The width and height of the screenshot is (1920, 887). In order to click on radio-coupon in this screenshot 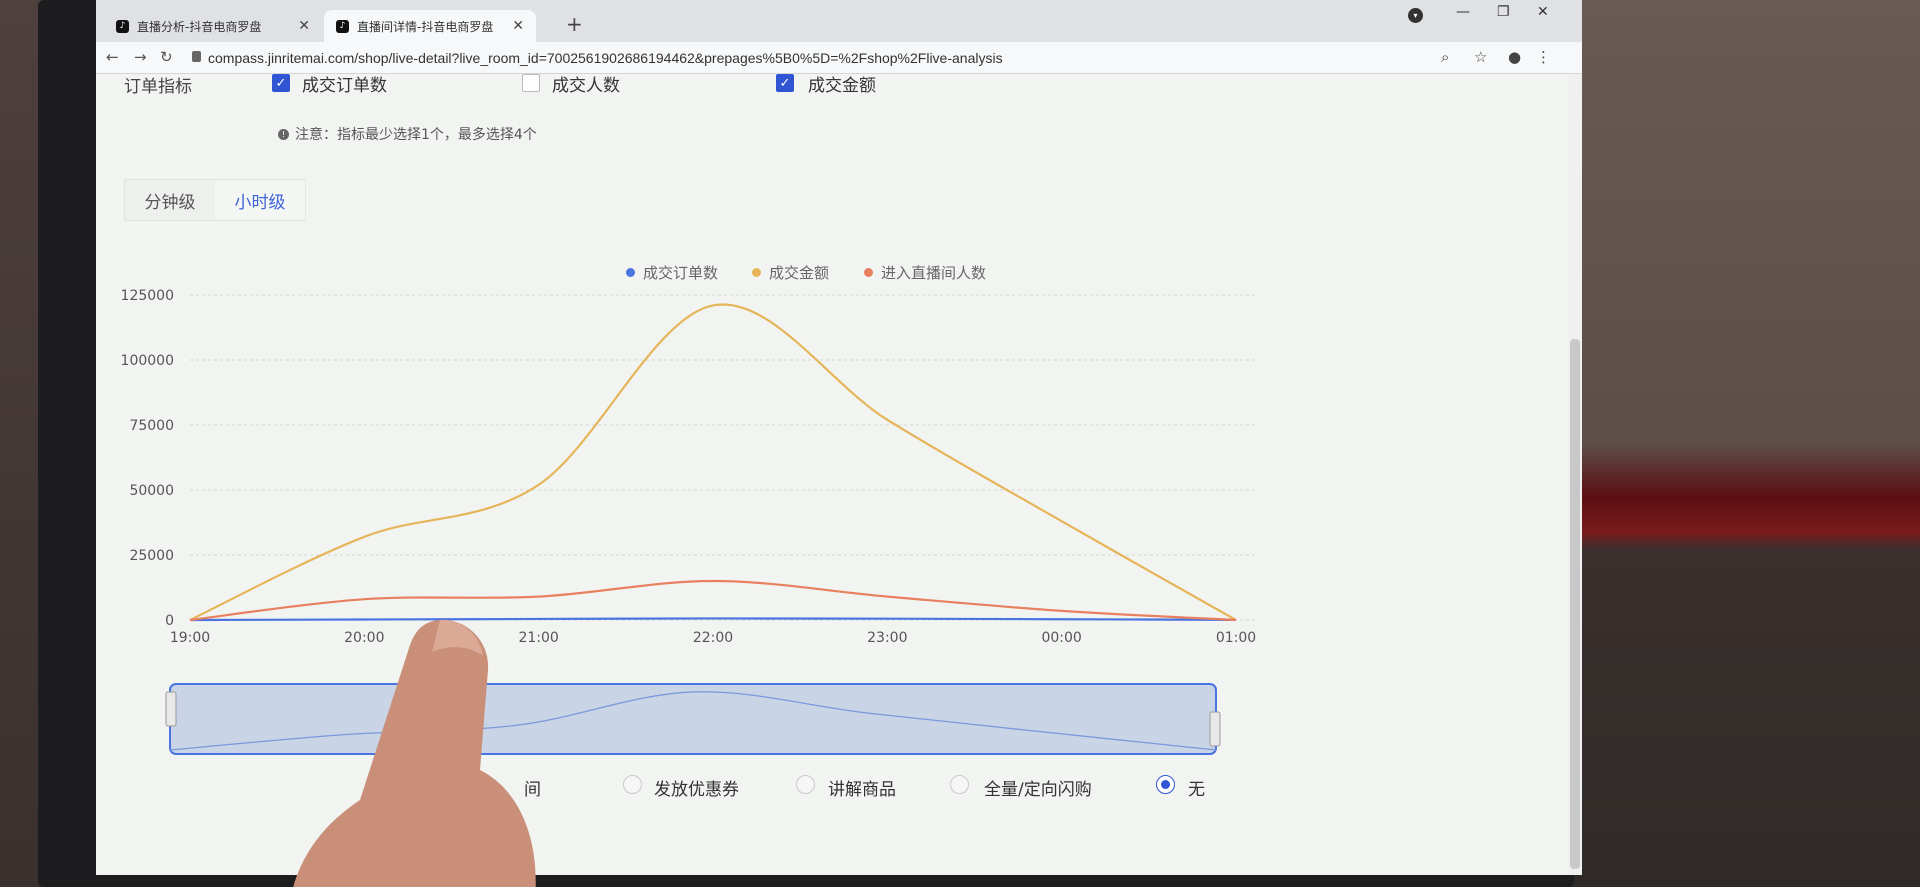, I will do `click(632, 784)`.